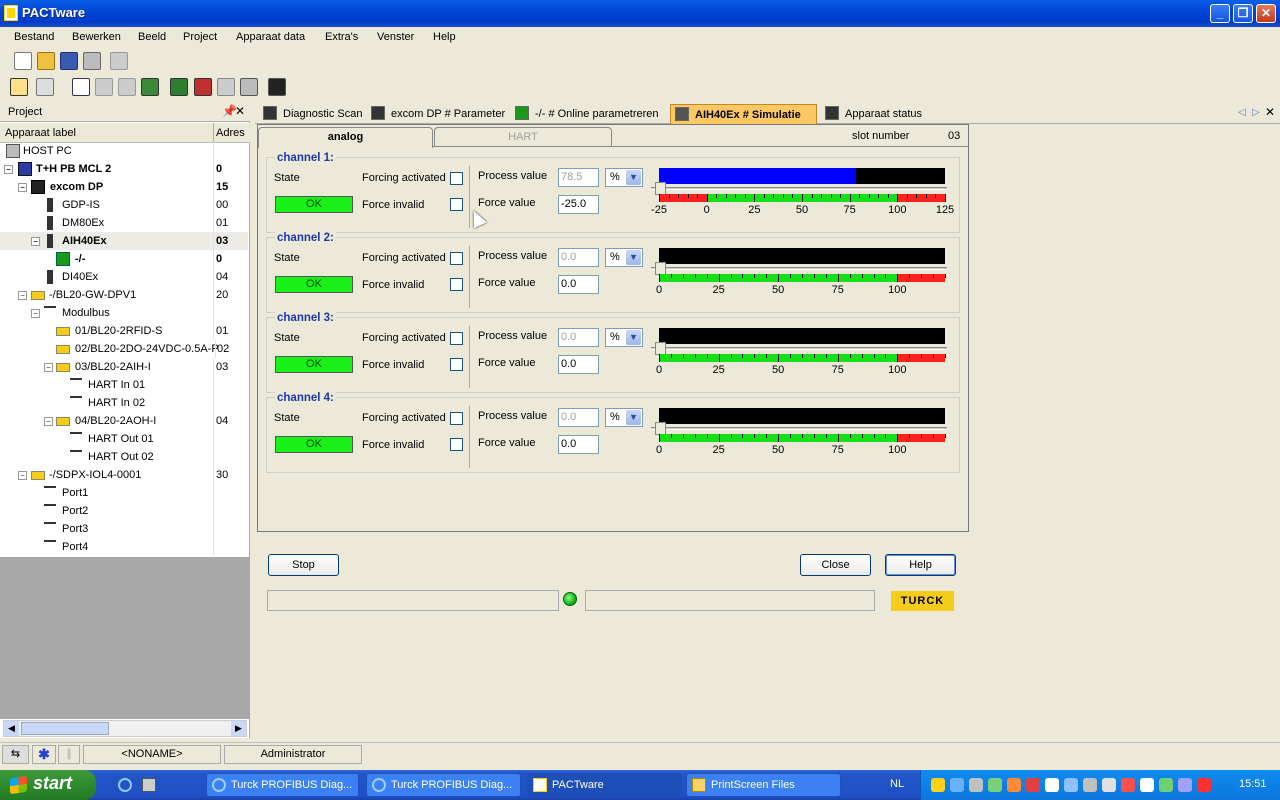 The image size is (1280, 800). Describe the element at coordinates (311, 114) in the screenshot. I see `tab-diagnostic-scan: Diagnostic Scan` at that location.